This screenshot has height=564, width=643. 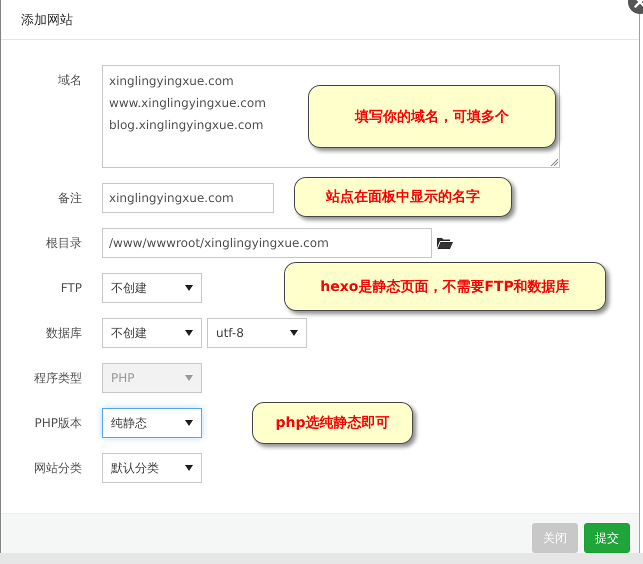 I want to click on note-tooltip: php选纯静态即可, so click(x=332, y=423).